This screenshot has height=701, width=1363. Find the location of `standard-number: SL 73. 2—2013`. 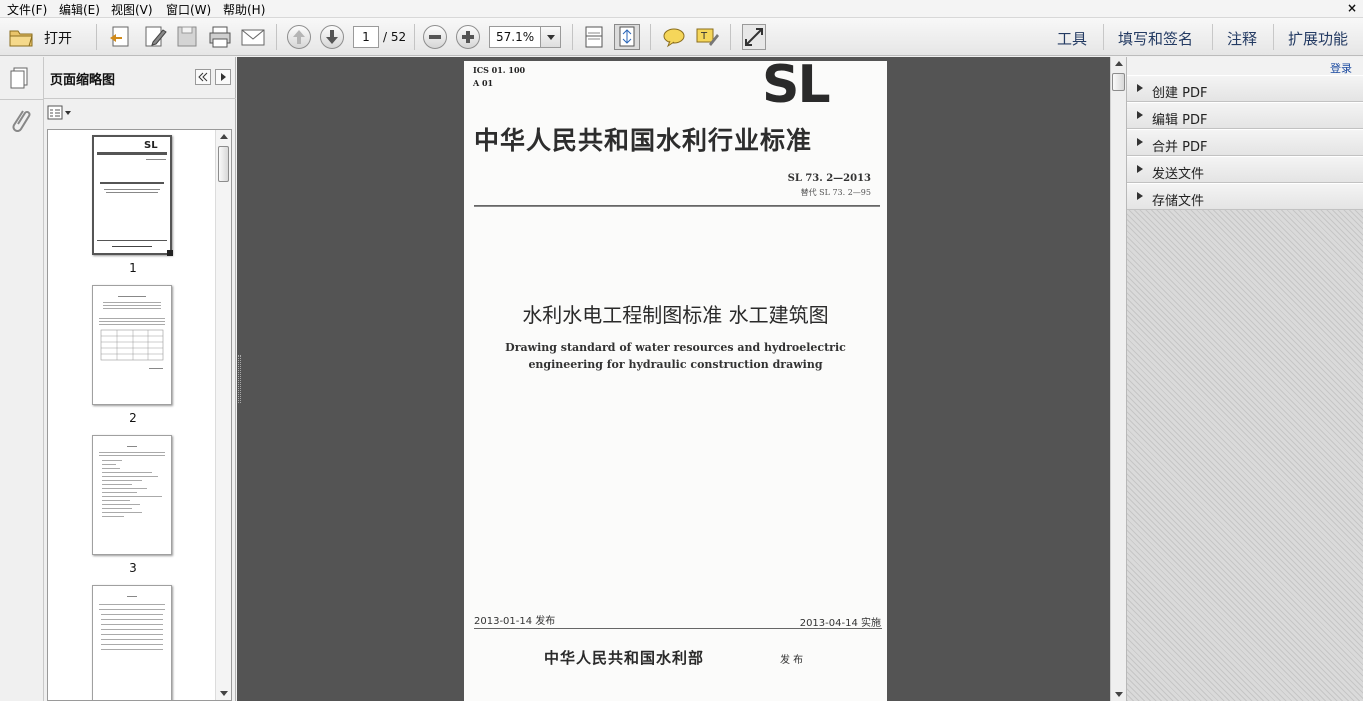

standard-number: SL 73. 2—2013 is located at coordinates (829, 178).